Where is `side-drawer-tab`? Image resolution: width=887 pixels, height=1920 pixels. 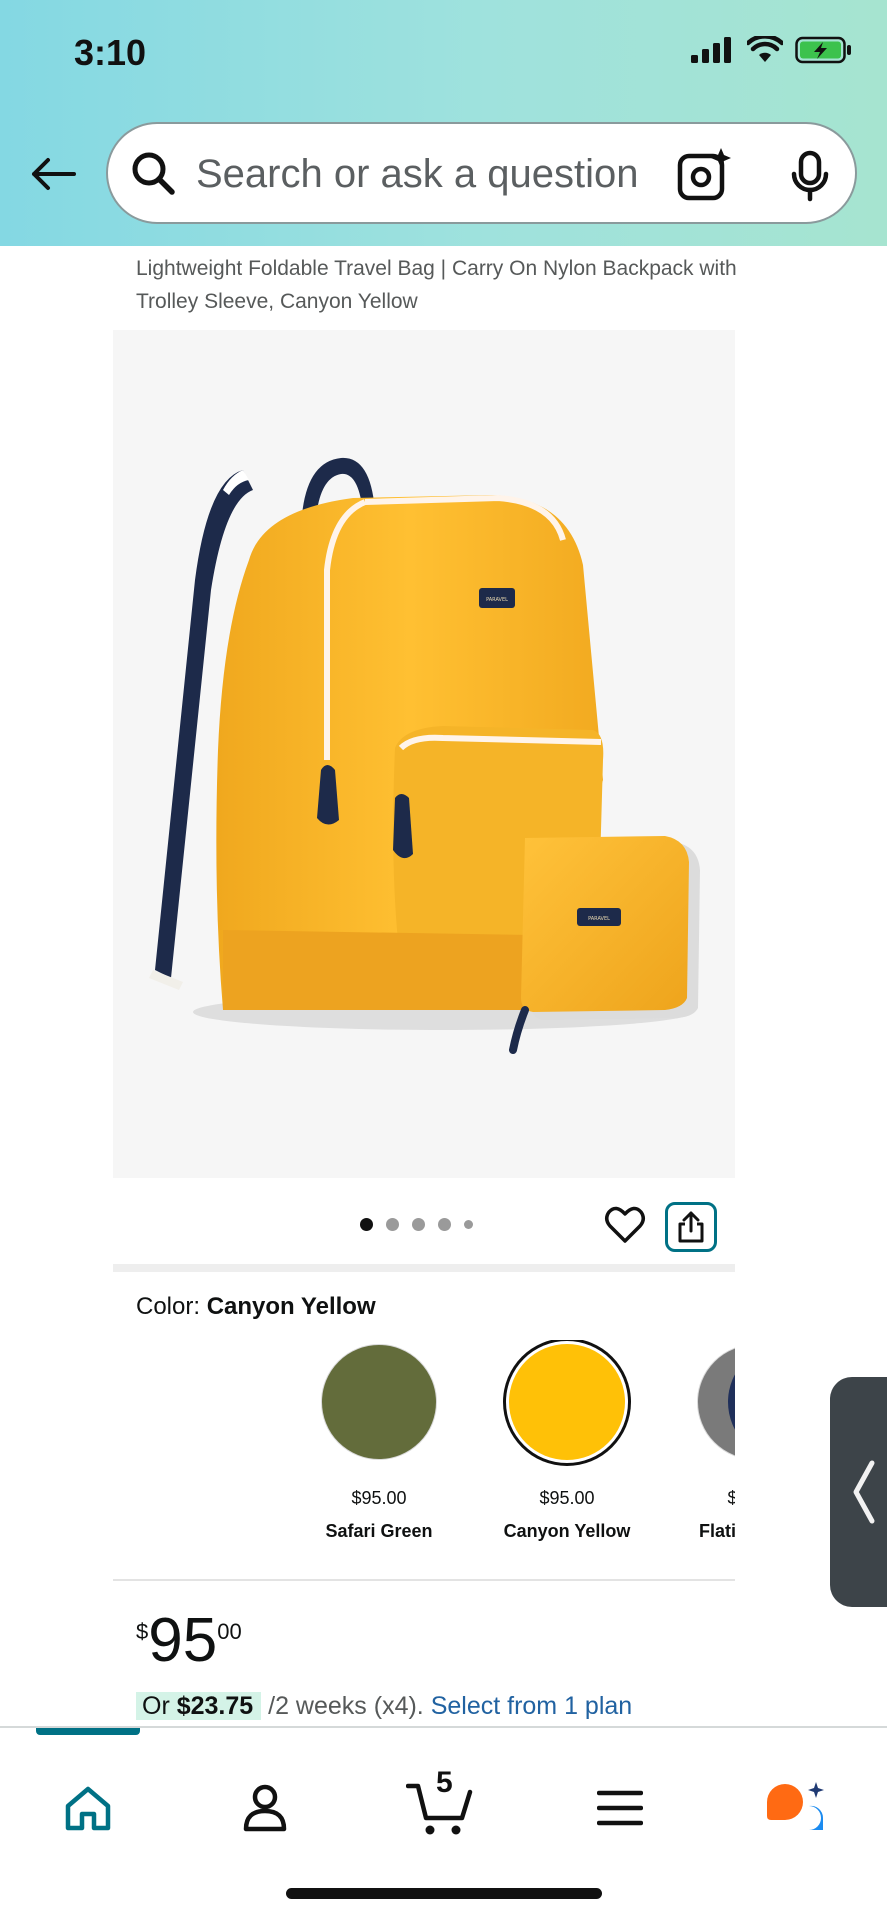 side-drawer-tab is located at coordinates (858, 1492).